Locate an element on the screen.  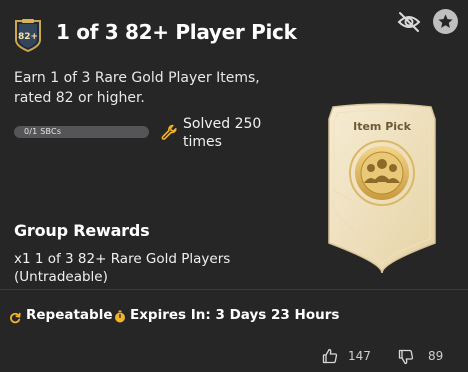
page-title: 1 of 3 82+ Player Pick is located at coordinates (176, 32).